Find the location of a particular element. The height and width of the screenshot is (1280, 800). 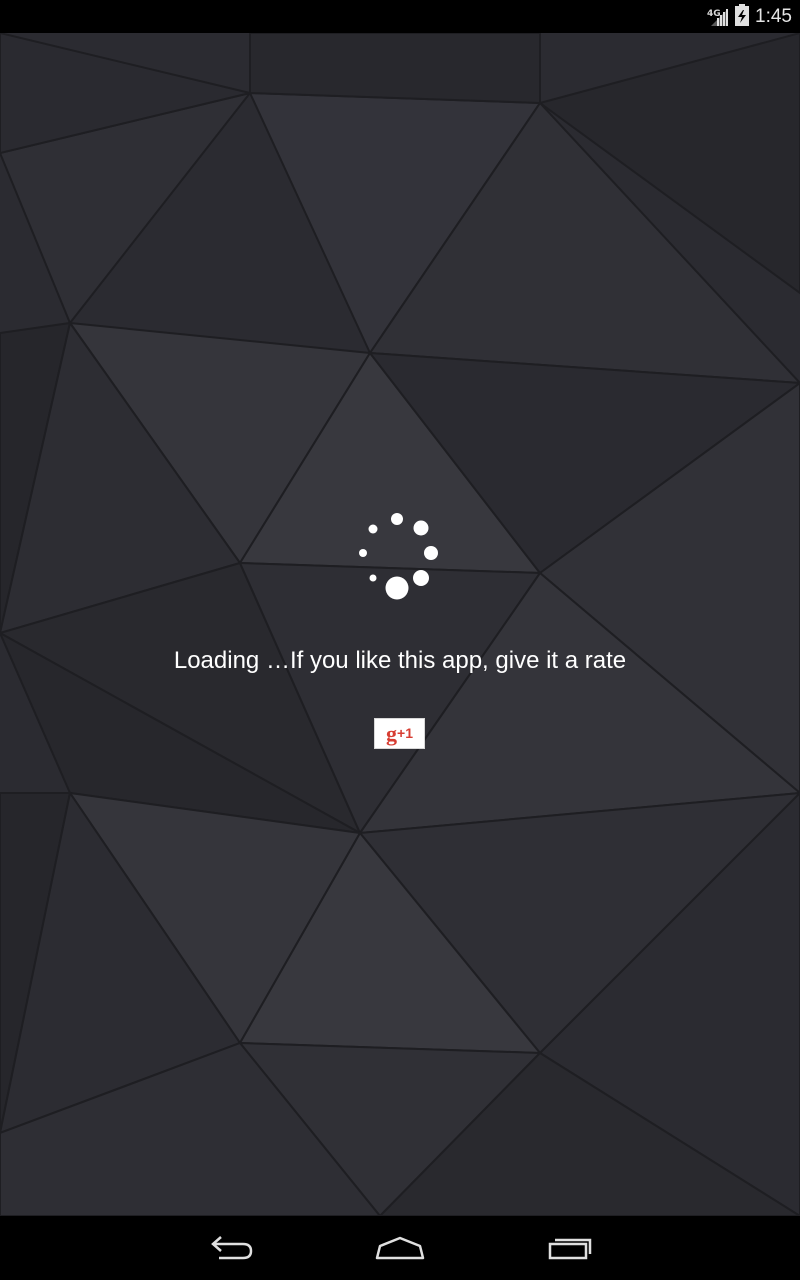

network-type-label: 4G is located at coordinates (714, 13).